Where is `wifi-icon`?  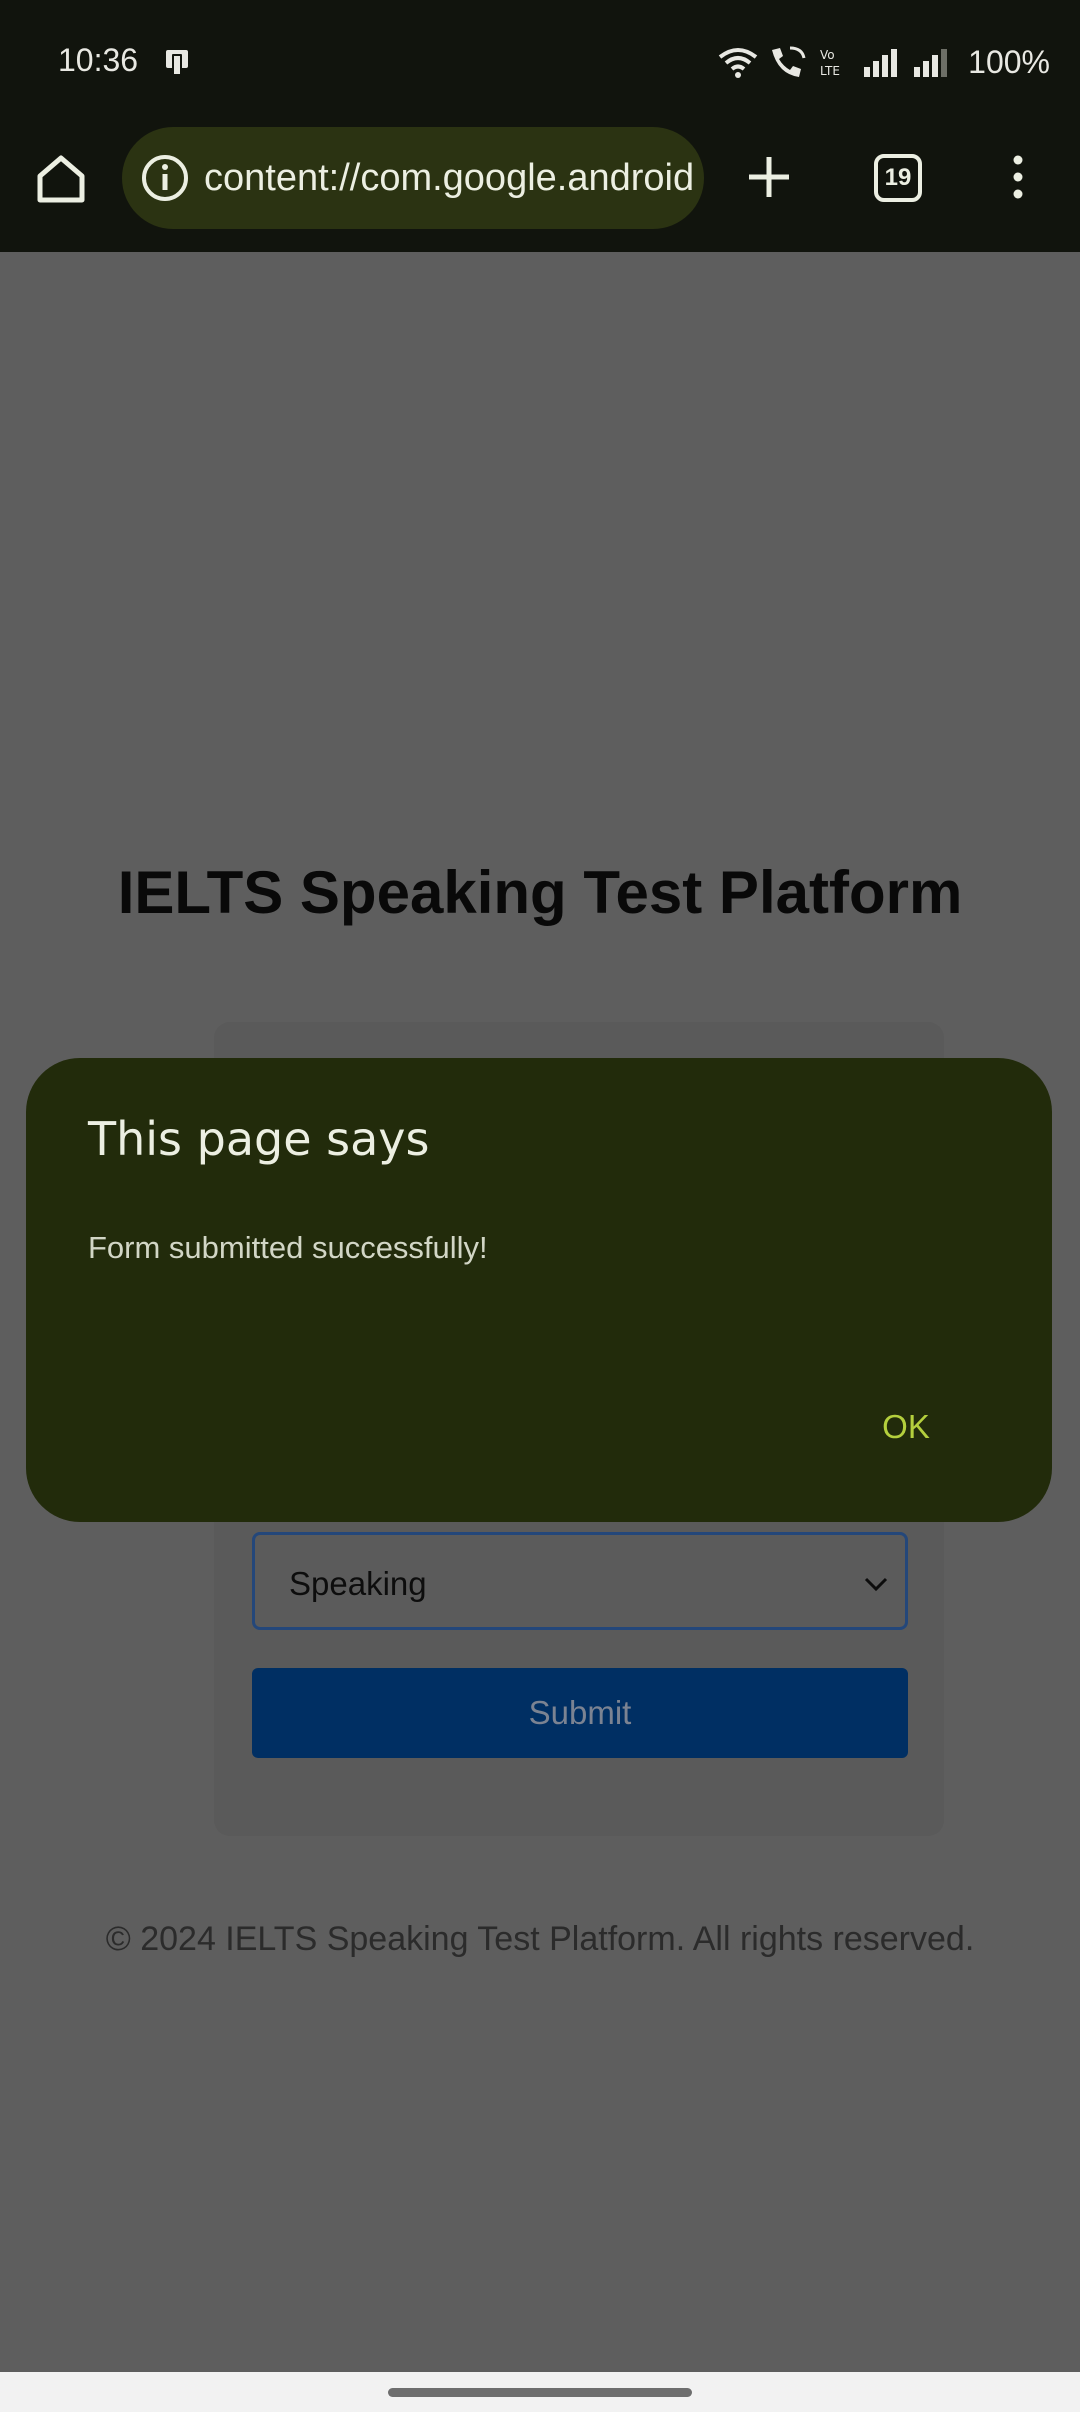 wifi-icon is located at coordinates (738, 63).